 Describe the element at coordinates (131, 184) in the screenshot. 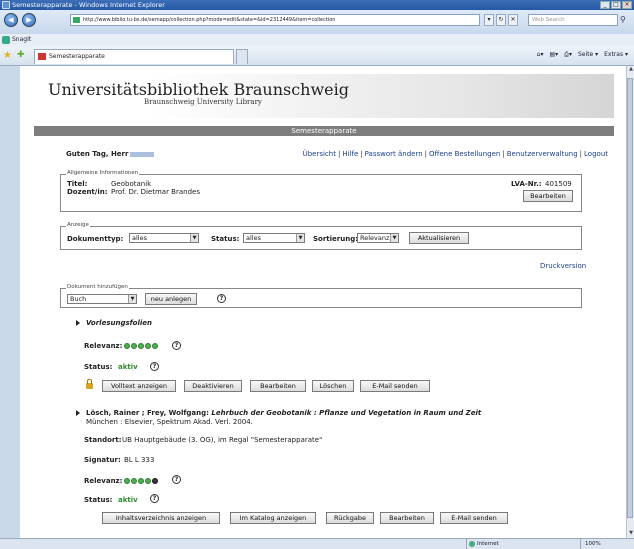

I see `title-value: Geobotanik` at that location.